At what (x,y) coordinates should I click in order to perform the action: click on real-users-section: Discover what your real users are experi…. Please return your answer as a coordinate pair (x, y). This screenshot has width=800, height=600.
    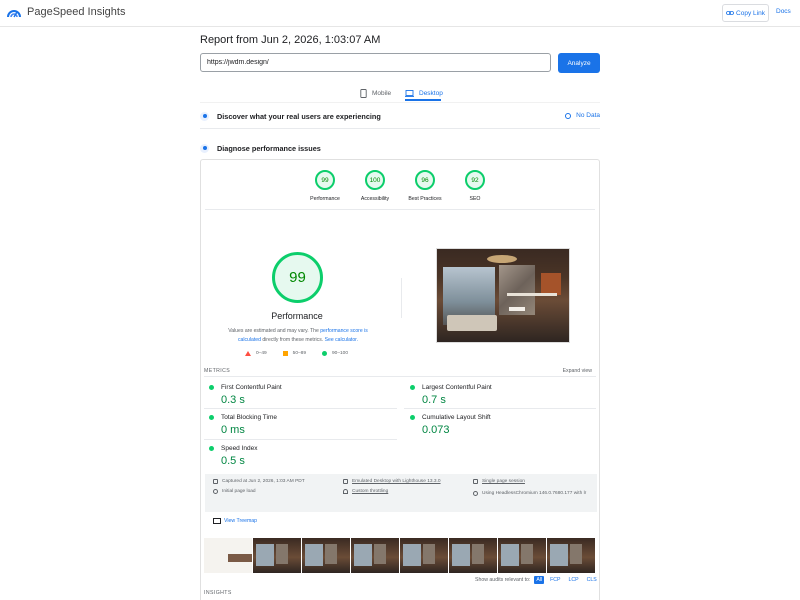
    Looking at the image, I should click on (400, 116).